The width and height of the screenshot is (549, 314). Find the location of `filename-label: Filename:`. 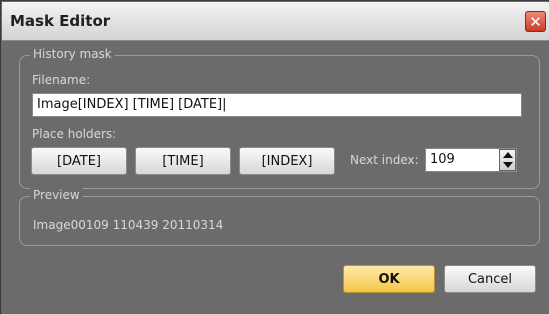

filename-label: Filename: is located at coordinates (61, 80).